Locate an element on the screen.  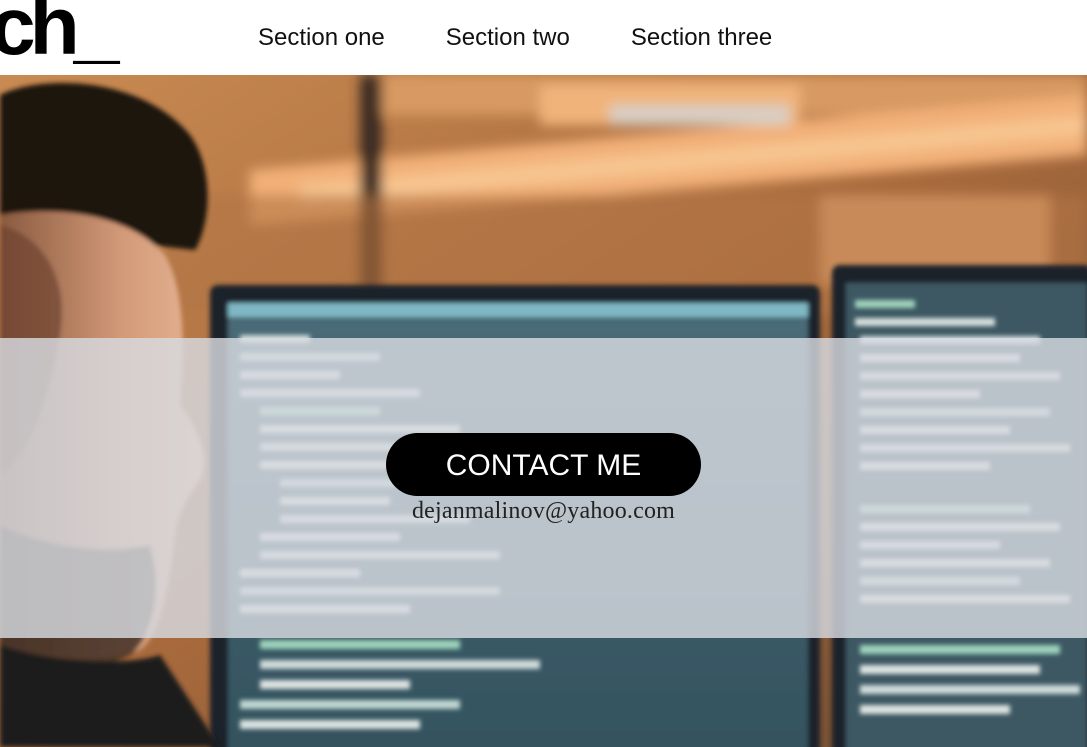
contact-me-button: CONTACT ME is located at coordinates (543, 464).